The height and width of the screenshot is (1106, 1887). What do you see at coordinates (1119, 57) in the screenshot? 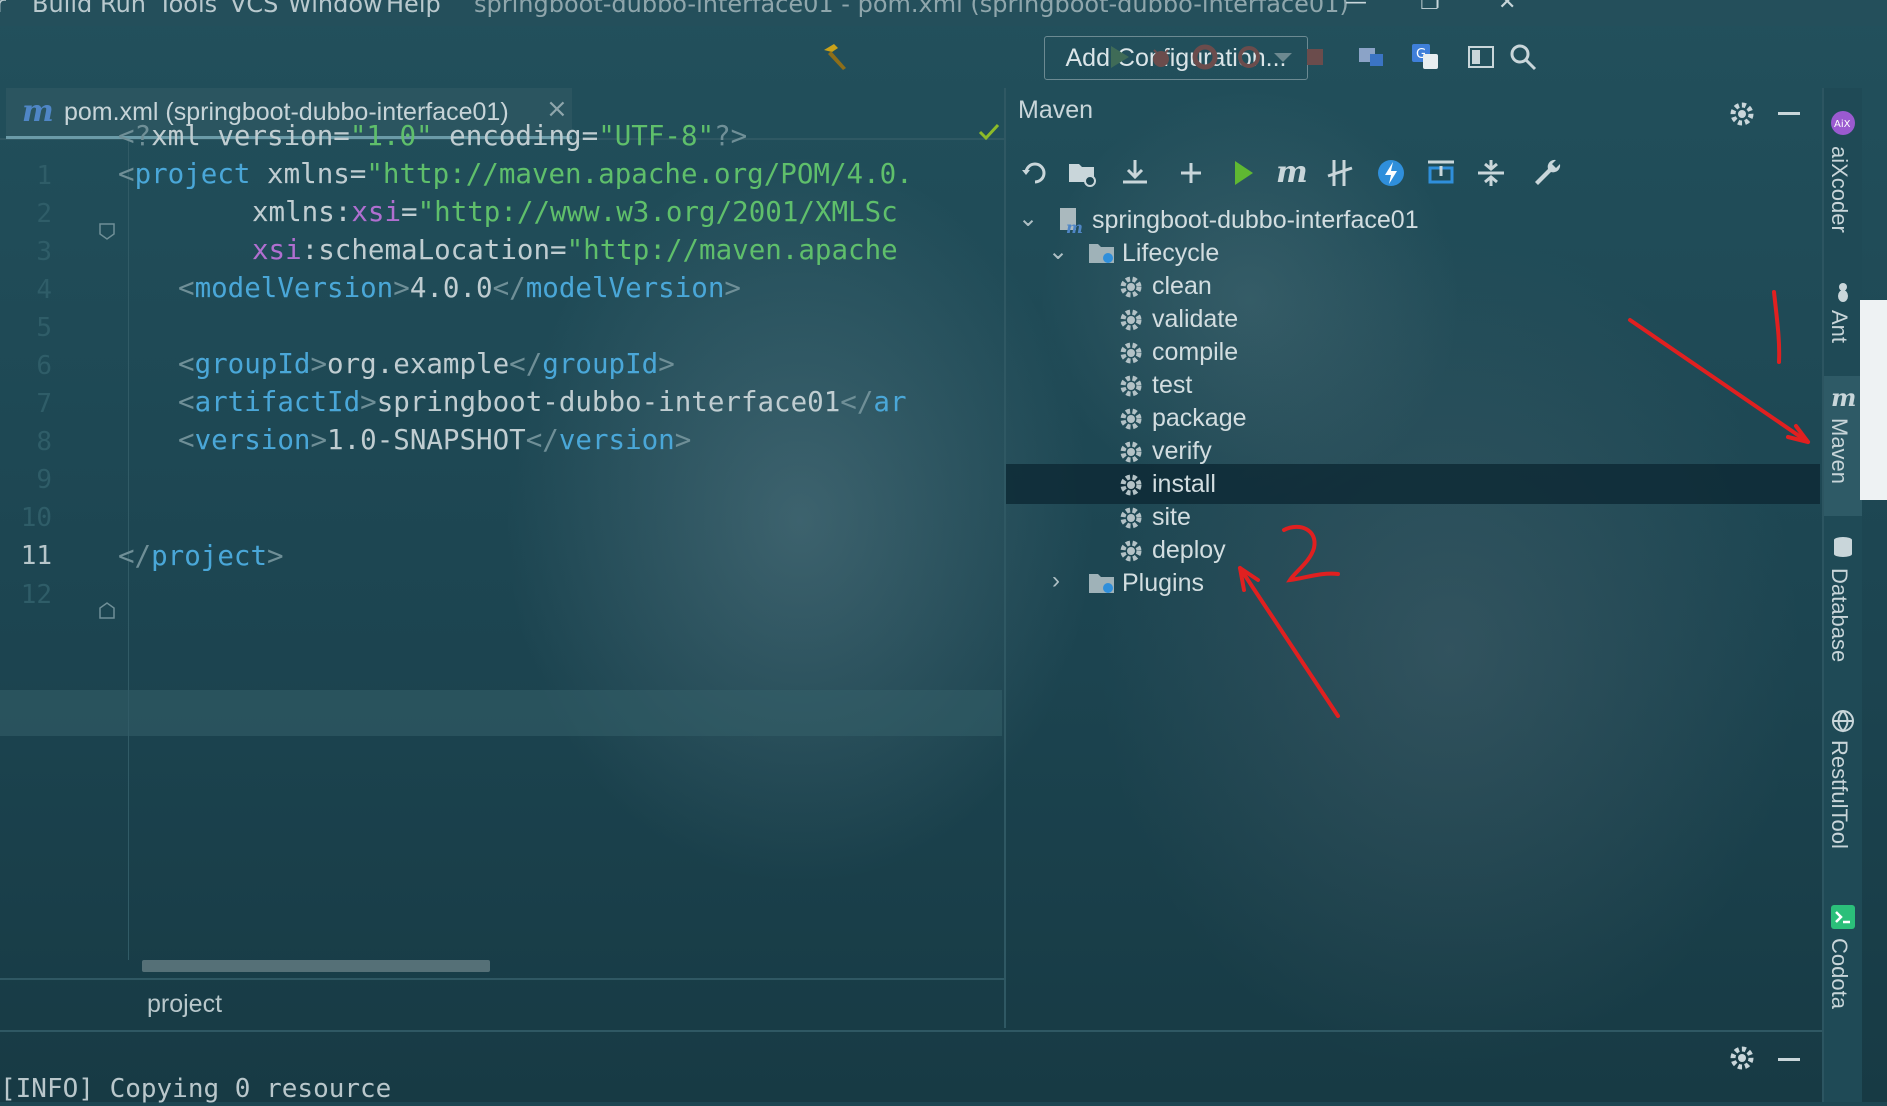
I see `run-icon` at bounding box center [1119, 57].